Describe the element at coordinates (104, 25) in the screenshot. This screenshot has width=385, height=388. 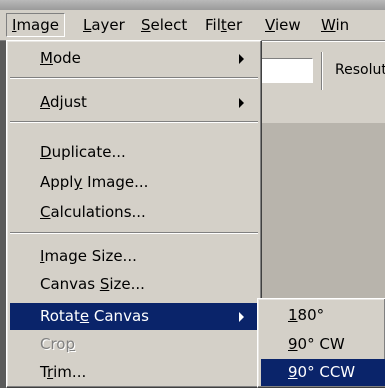
I see `menu-layer: Layer` at that location.